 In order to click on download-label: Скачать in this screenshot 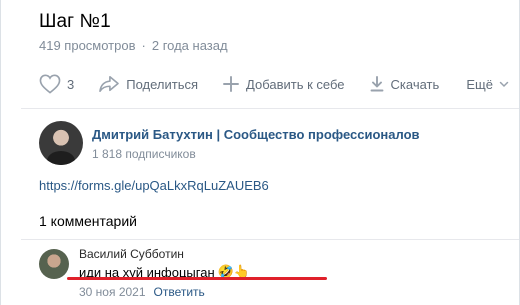, I will do `click(415, 84)`.